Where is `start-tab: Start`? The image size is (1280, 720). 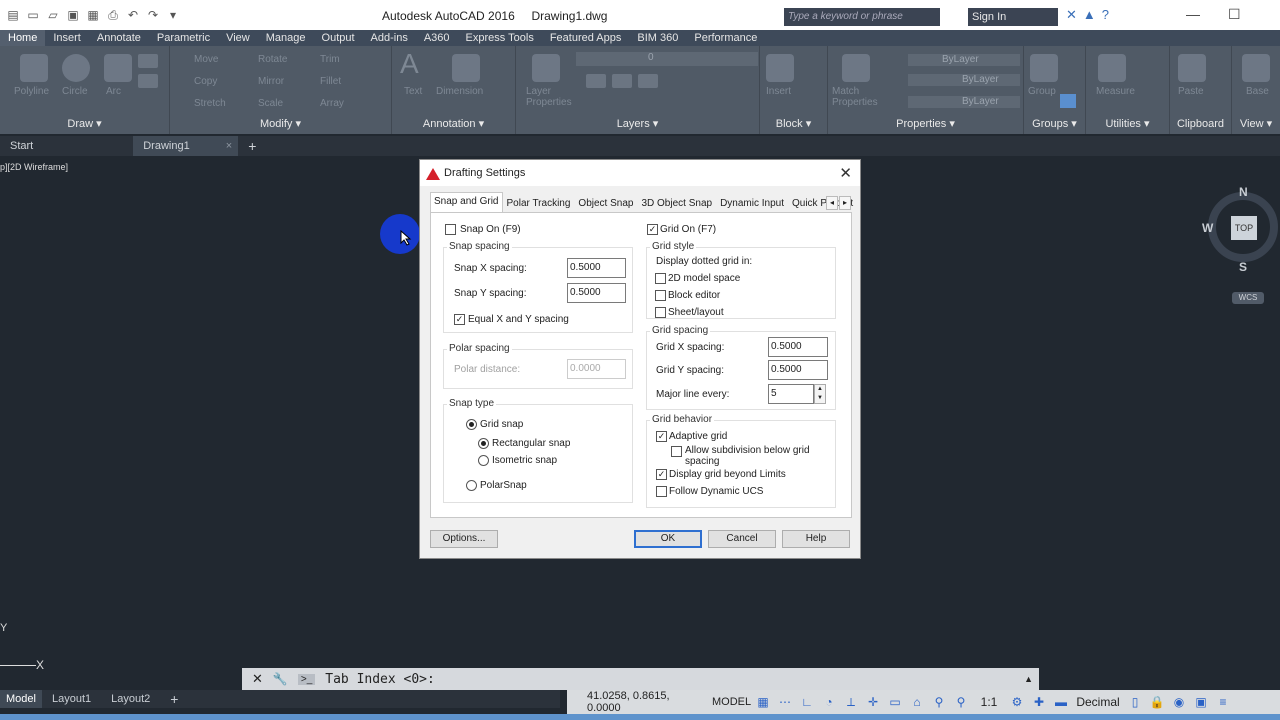
start-tab: Start is located at coordinates (21, 146).